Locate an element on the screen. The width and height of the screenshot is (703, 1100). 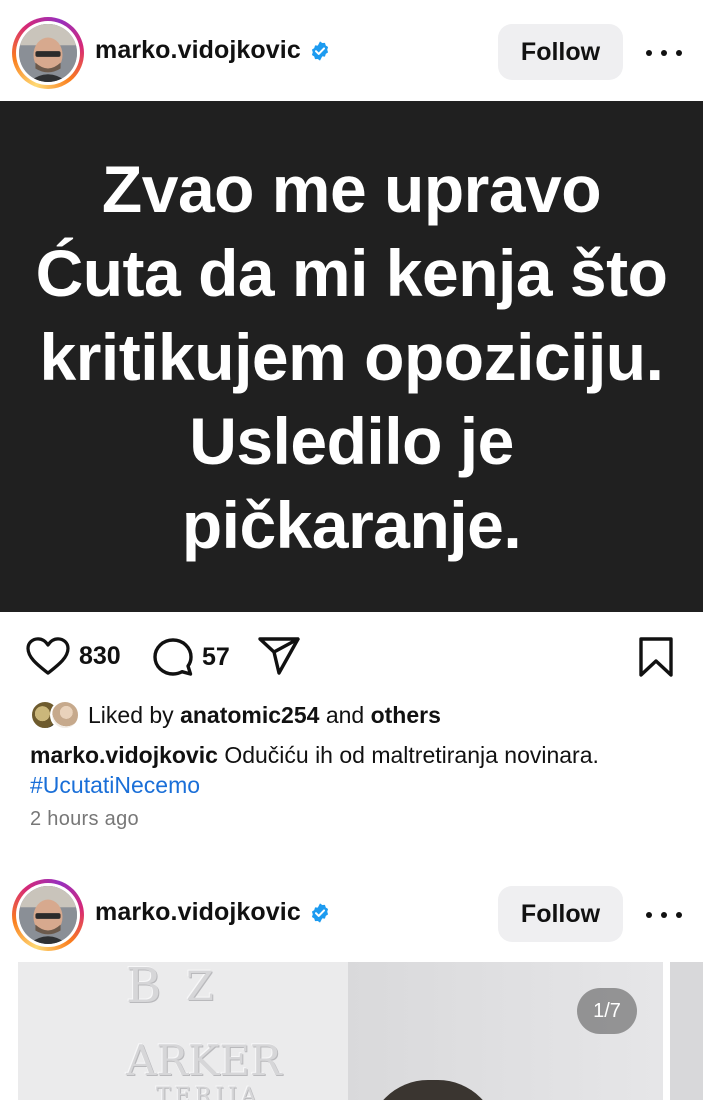
liked-by-avatars is located at coordinates (55, 715).